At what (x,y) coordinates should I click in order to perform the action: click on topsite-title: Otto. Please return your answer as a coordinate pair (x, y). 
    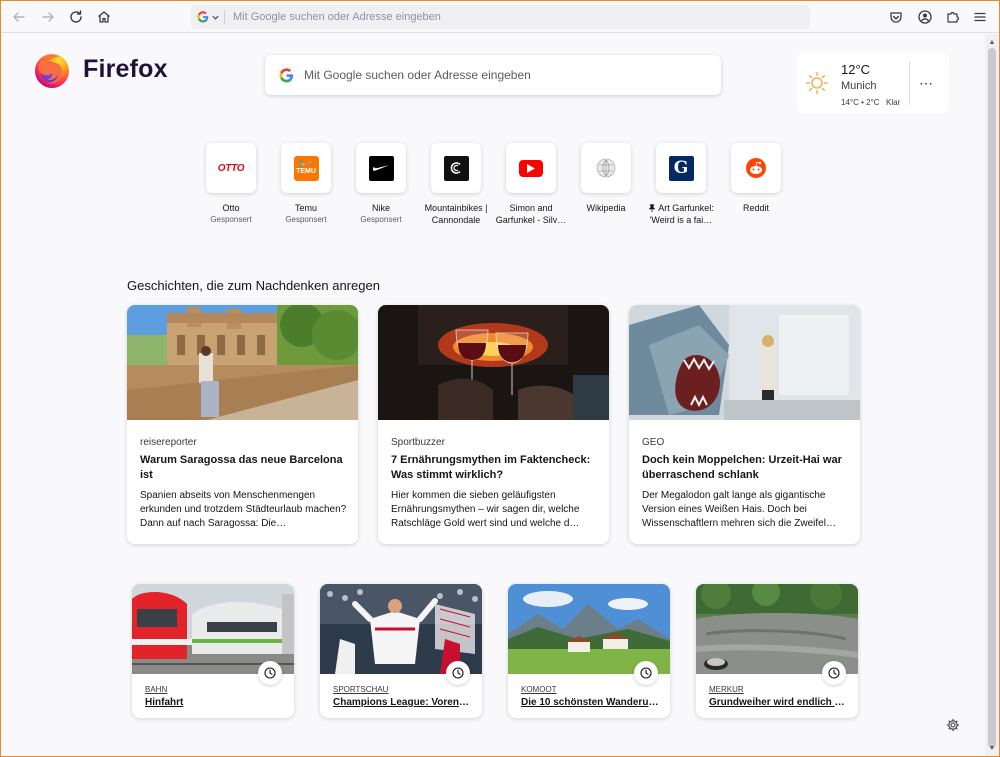
    Looking at the image, I should click on (231, 208).